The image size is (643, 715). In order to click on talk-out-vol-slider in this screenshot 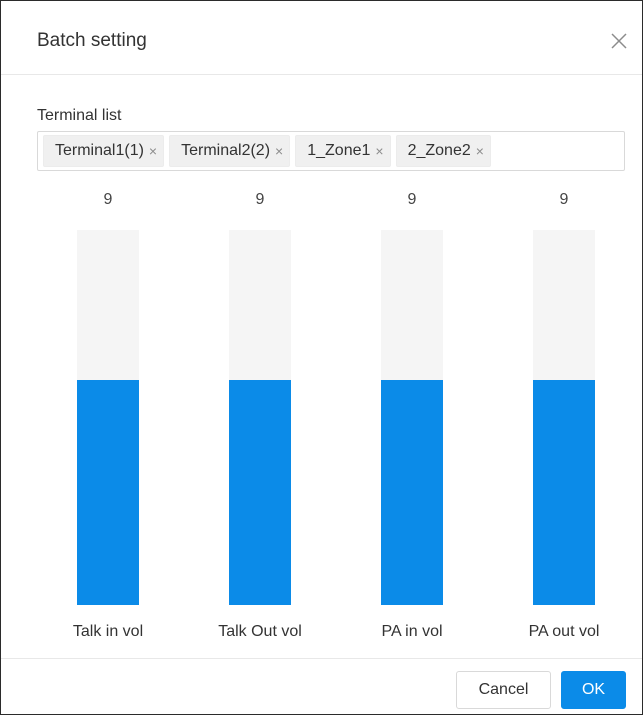, I will do `click(260, 417)`.